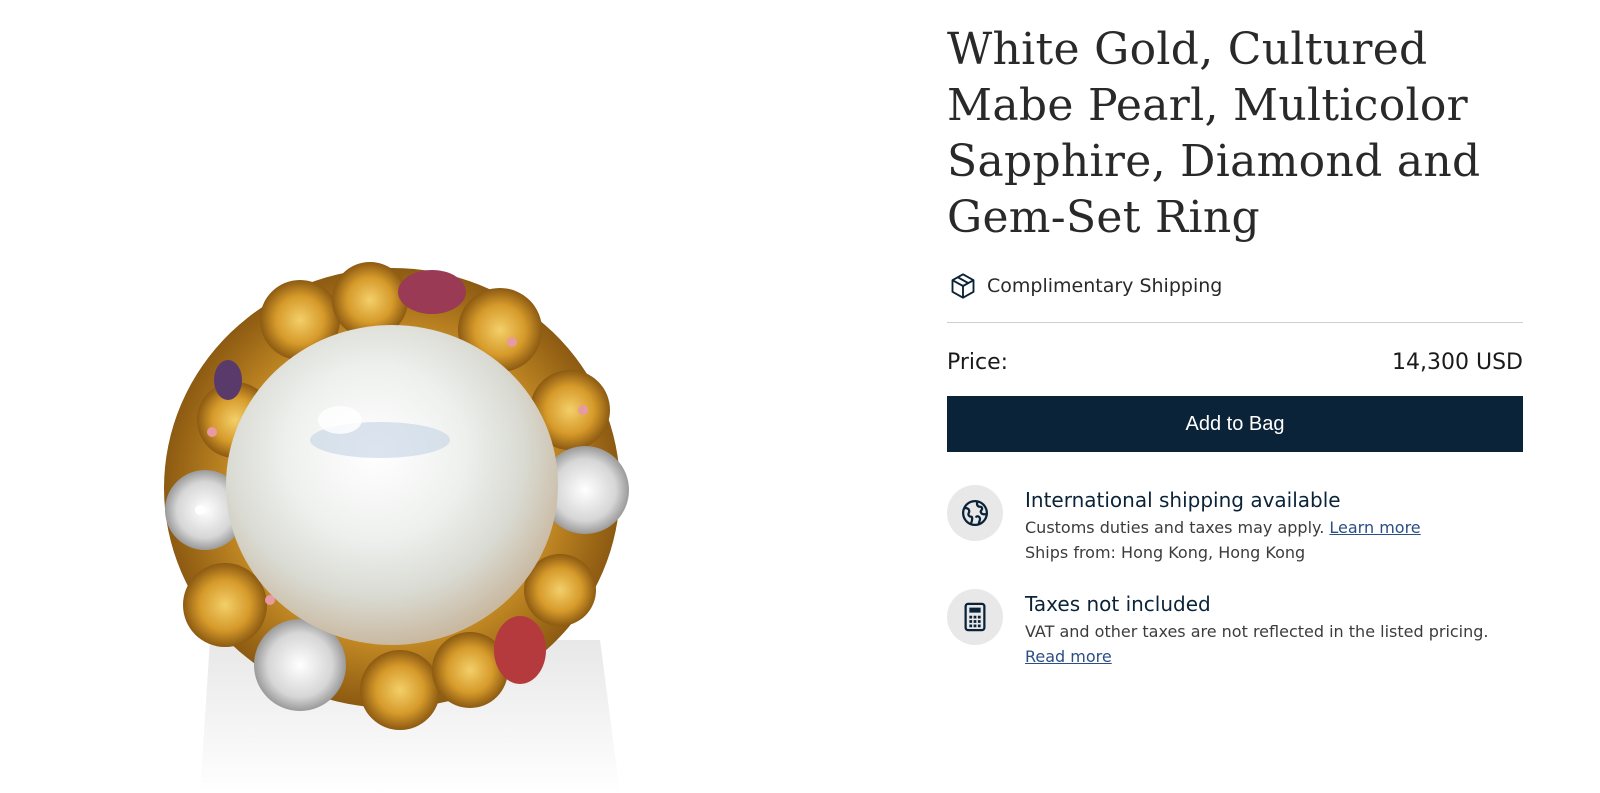 The width and height of the screenshot is (1600, 793). I want to click on complimentary-shipping: Complimentary Shipping, so click(1235, 286).